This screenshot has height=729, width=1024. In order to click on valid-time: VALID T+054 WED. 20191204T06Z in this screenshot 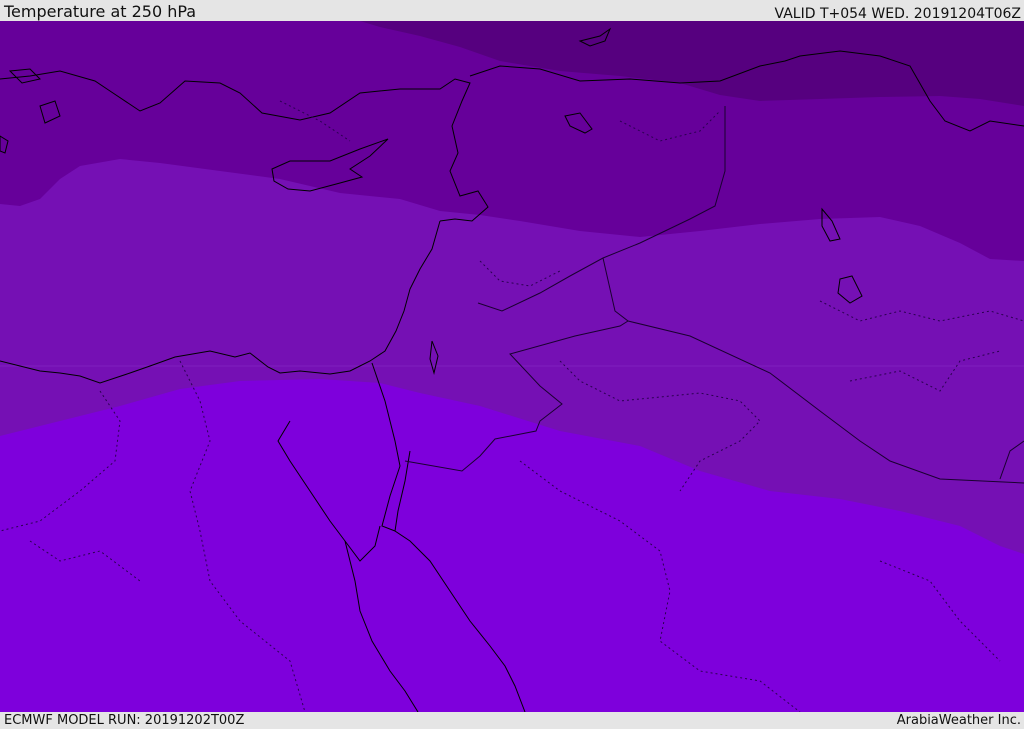, I will do `click(897, 14)`.